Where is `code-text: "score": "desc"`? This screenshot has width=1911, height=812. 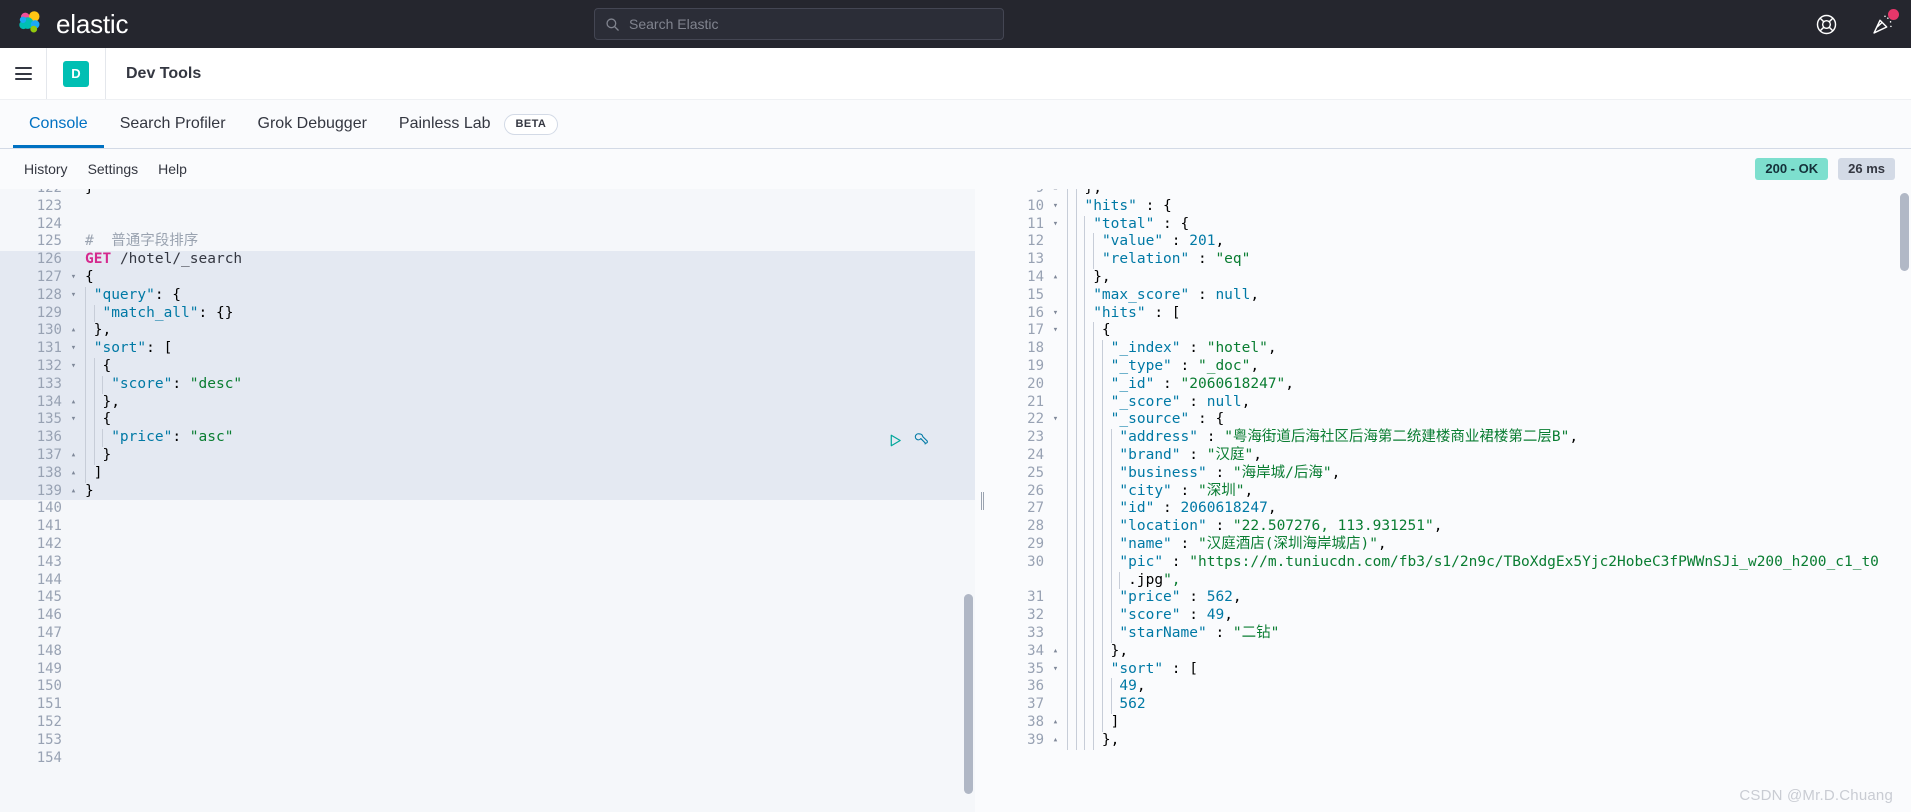
code-text: "score": "desc" is located at coordinates (528, 384).